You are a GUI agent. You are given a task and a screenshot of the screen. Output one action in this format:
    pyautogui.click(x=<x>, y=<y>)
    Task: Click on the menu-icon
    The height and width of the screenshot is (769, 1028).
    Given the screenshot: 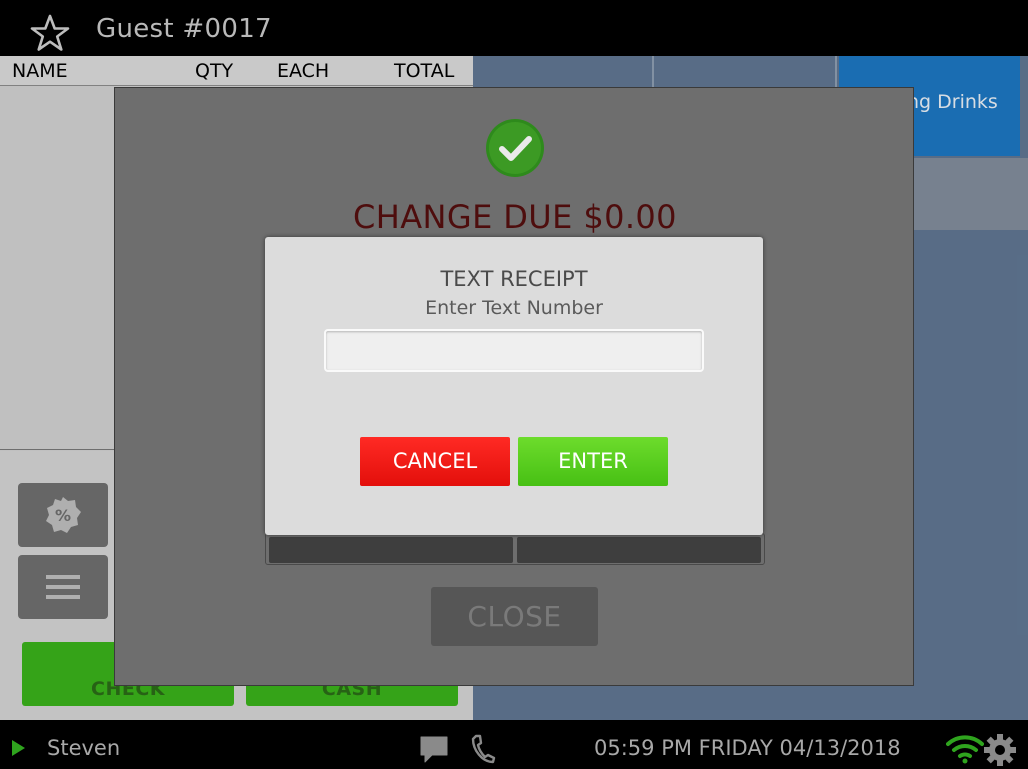 What is the action you would take?
    pyautogui.click(x=63, y=587)
    